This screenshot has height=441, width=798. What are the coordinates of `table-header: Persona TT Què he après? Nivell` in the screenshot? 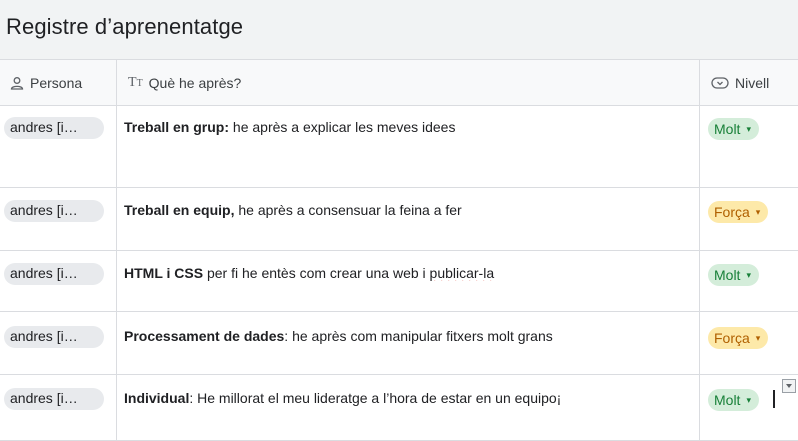 It's located at (399, 83).